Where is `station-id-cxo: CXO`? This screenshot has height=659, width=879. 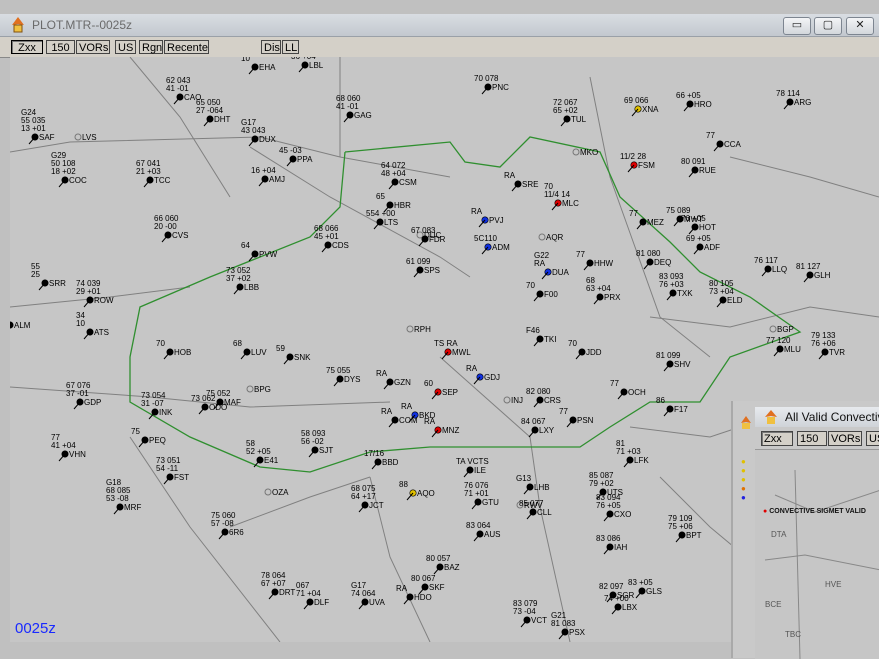
station-id-cxo: CXO is located at coordinates (622, 514).